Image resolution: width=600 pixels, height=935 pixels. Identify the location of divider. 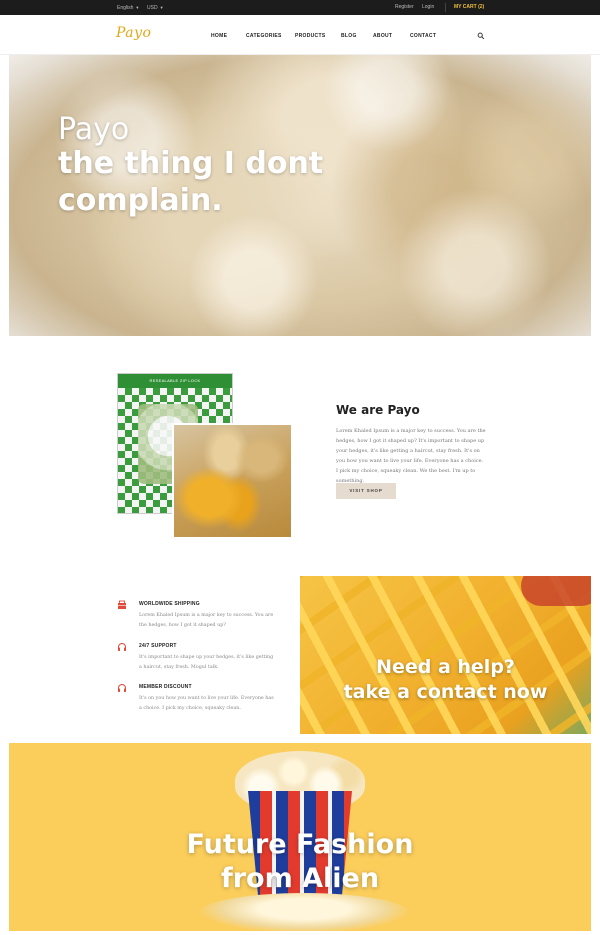
(445, 7).